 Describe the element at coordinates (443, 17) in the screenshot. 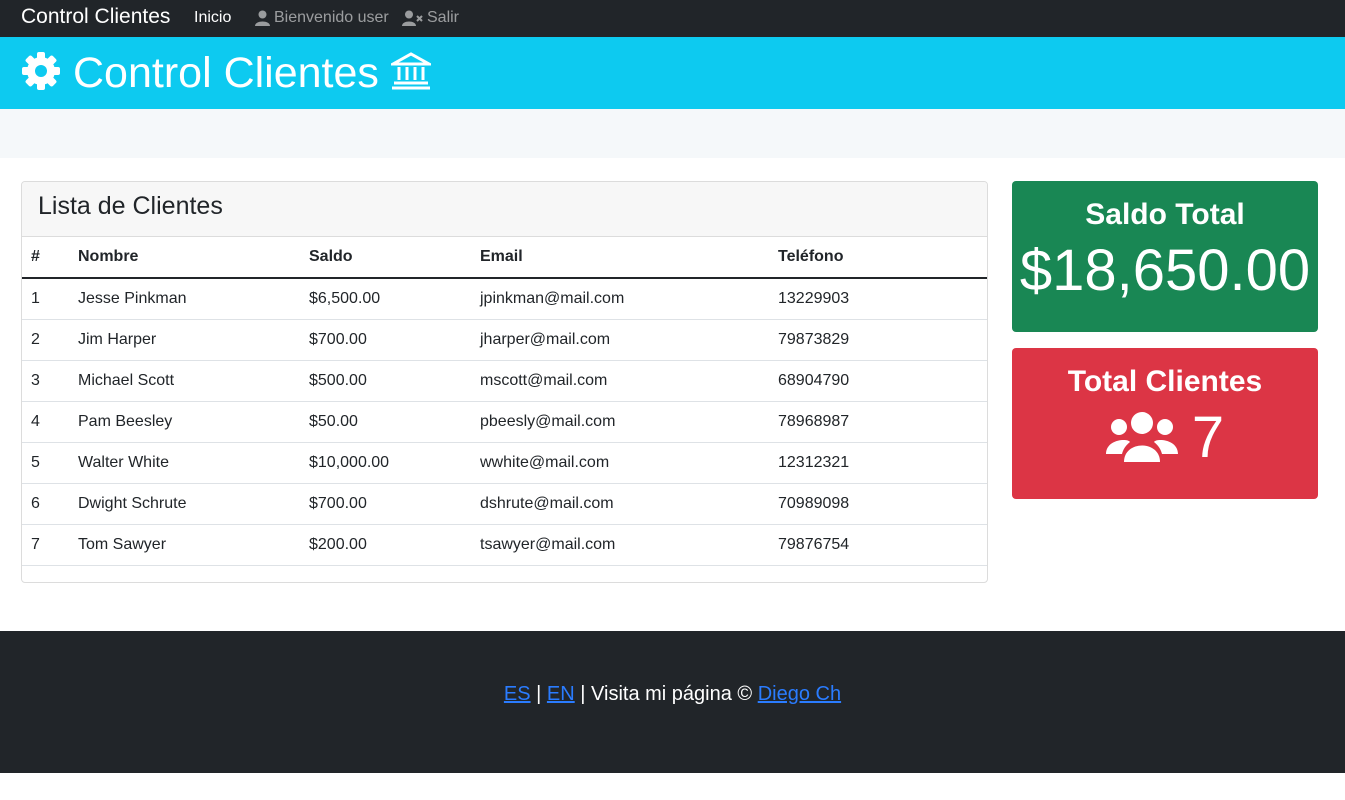

I see `nav-logout-label: Salir` at that location.